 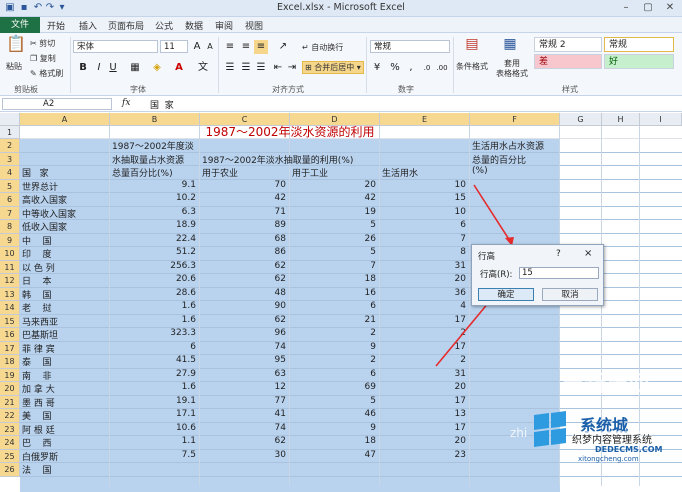 I want to click on arrow-line-bottom, so click(x=465, y=331).